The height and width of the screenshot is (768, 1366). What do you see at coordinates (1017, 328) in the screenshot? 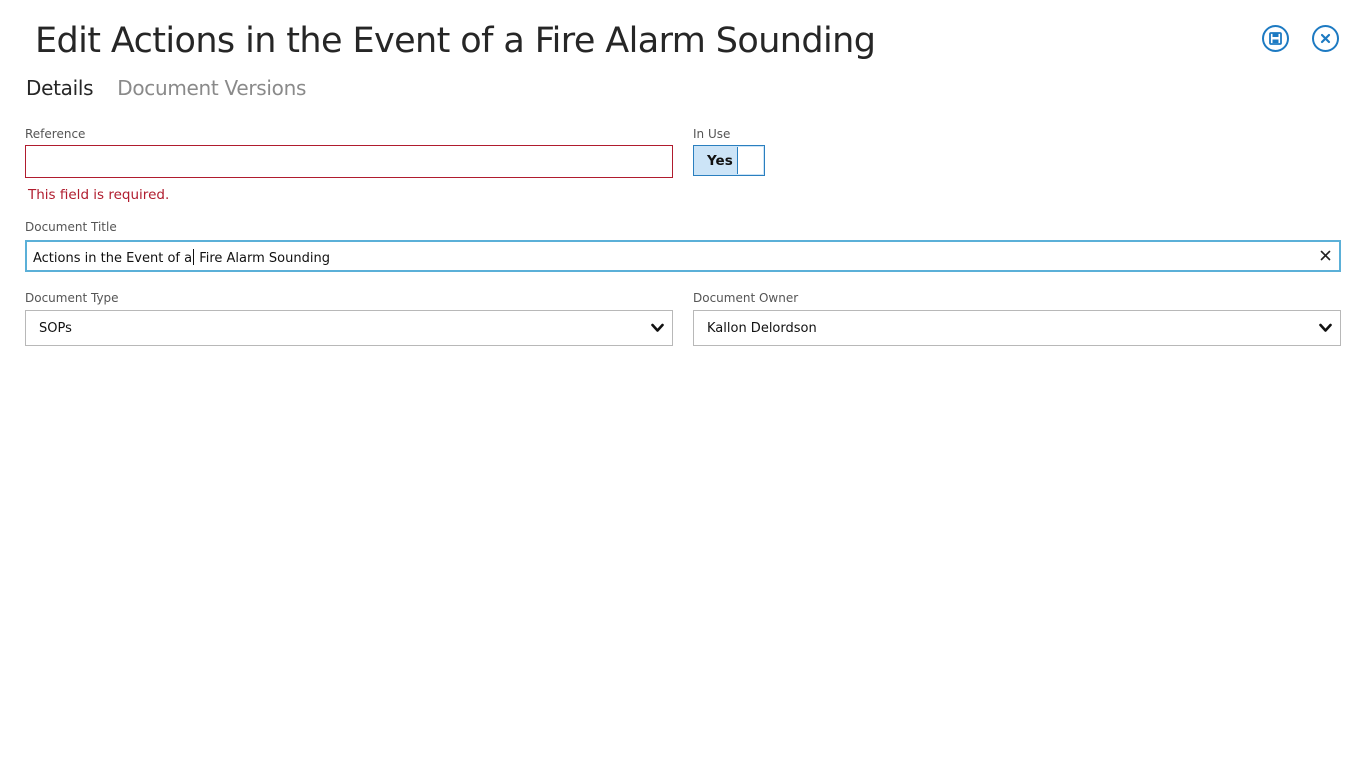
I see `document-owner-select: Kallon Delordson` at bounding box center [1017, 328].